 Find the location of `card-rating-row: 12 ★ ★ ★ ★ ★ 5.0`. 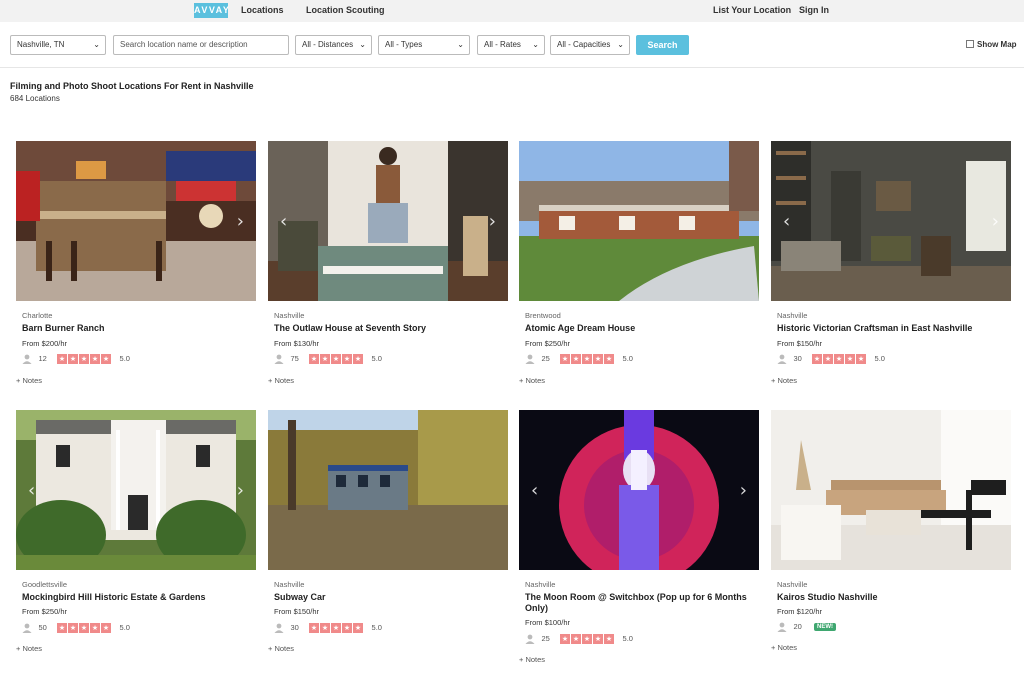

card-rating-row: 12 ★ ★ ★ ★ ★ 5.0 is located at coordinates (76, 359).